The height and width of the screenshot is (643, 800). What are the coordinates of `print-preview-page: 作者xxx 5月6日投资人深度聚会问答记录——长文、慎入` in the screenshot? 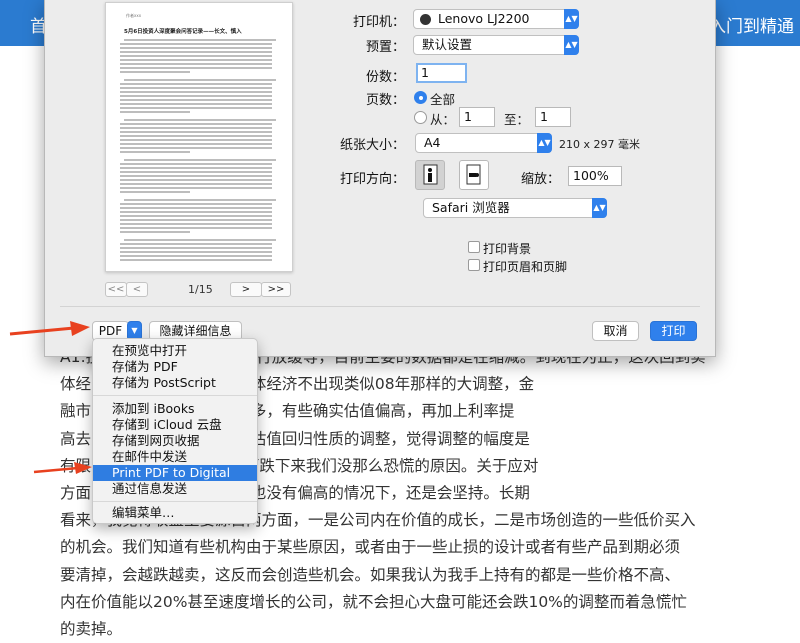 It's located at (199, 137).